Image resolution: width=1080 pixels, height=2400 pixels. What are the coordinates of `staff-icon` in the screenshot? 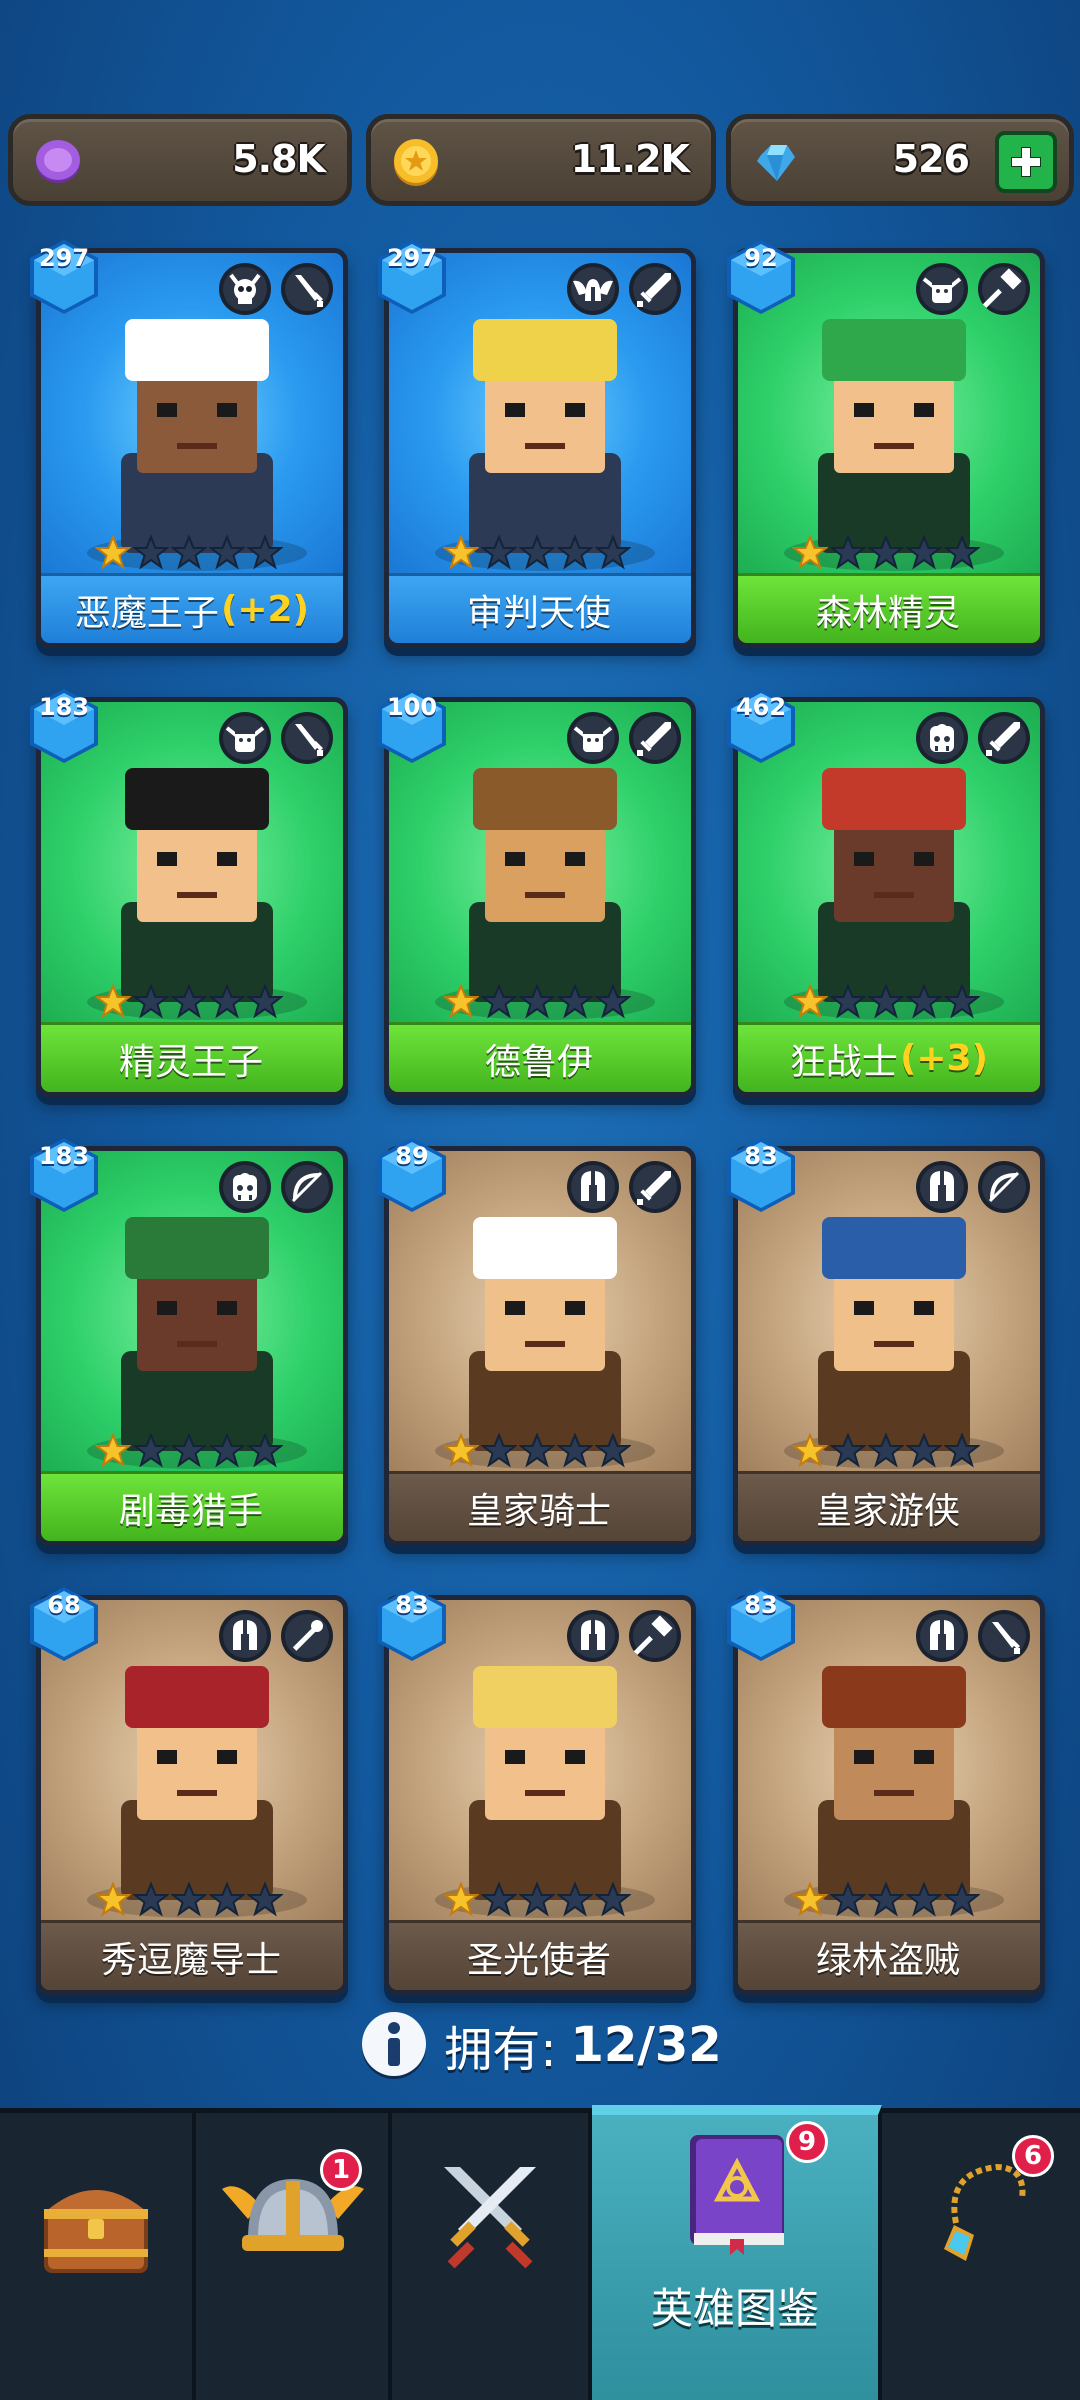 It's located at (307, 1636).